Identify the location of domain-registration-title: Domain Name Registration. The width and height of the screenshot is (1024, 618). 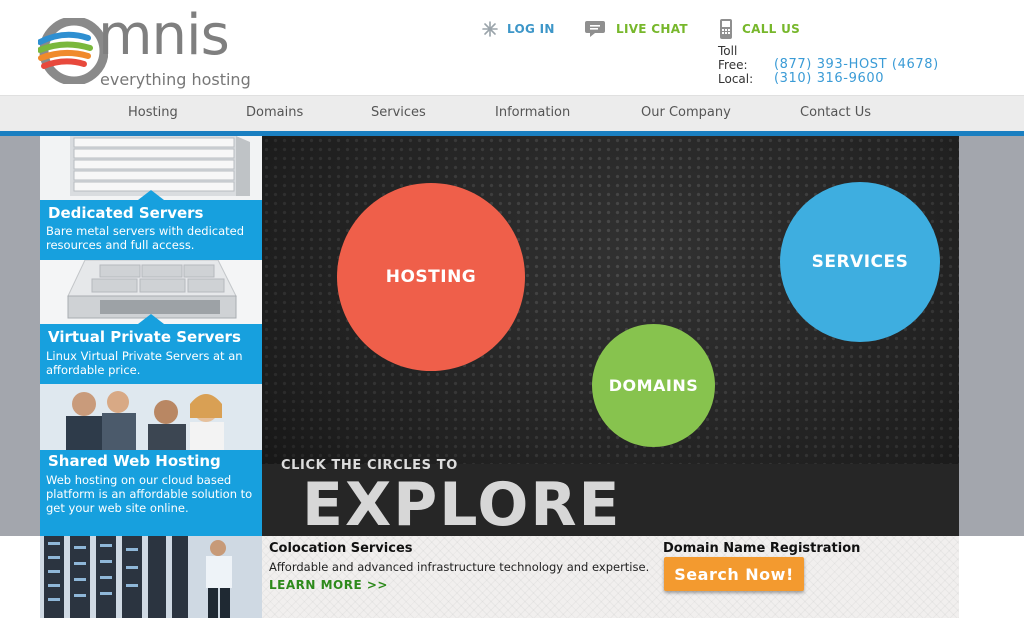
(762, 548).